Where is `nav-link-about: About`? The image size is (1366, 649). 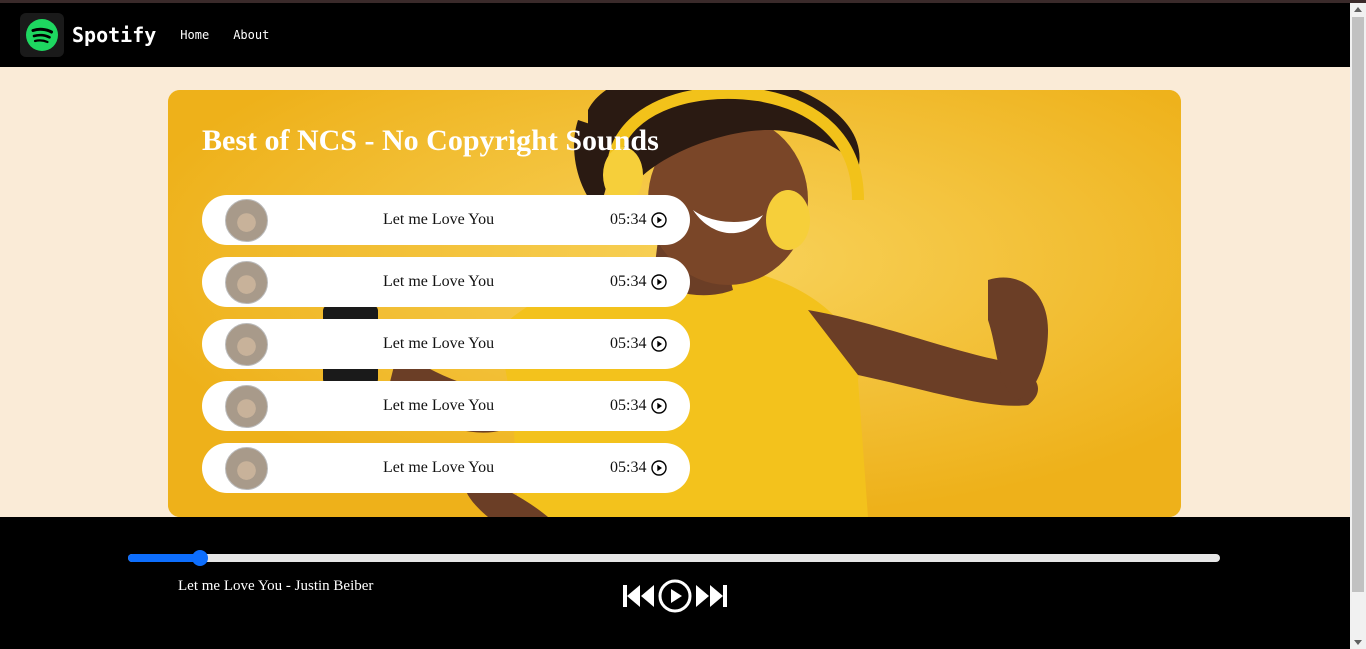
nav-link-about: About is located at coordinates (251, 35).